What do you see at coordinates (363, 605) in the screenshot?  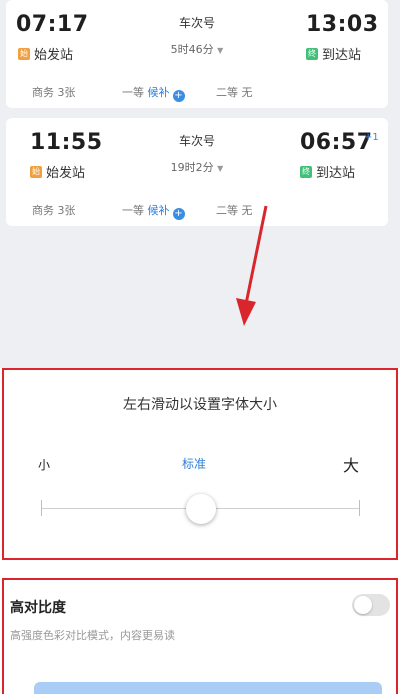 I see `toggle-knob` at bounding box center [363, 605].